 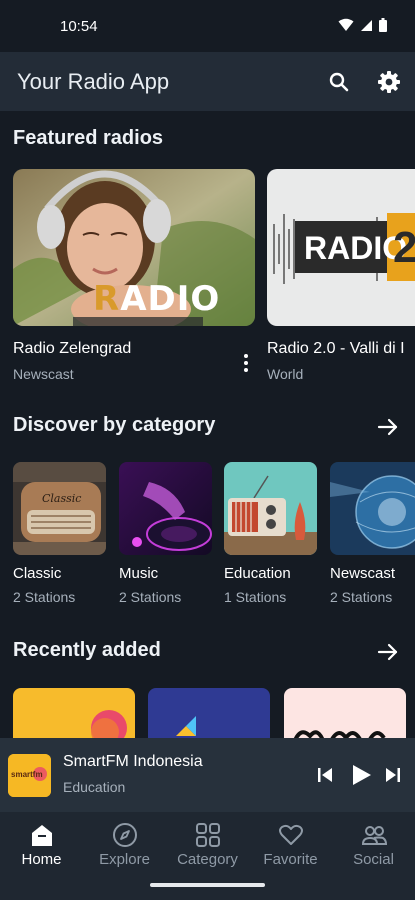 What do you see at coordinates (139, 573) in the screenshot?
I see `category-title-music: Music` at bounding box center [139, 573].